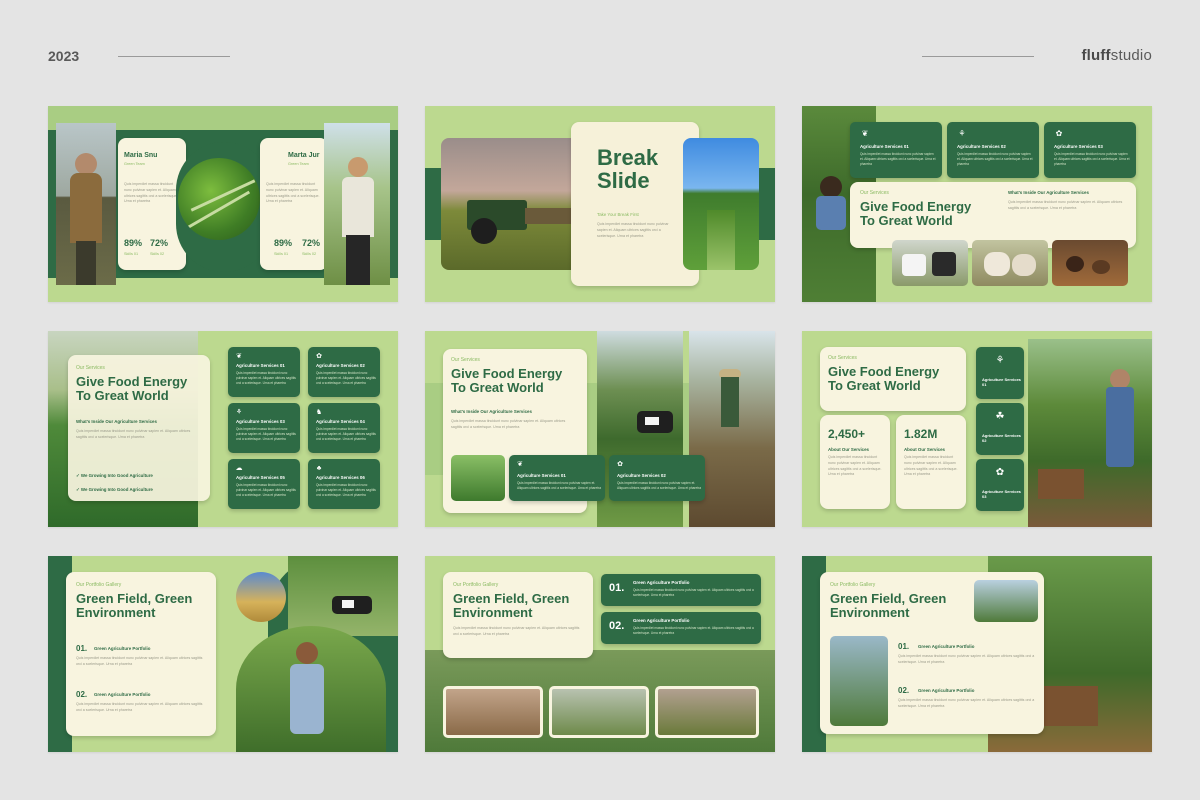  Describe the element at coordinates (174, 56) in the screenshot. I see `header-divider-left` at that location.